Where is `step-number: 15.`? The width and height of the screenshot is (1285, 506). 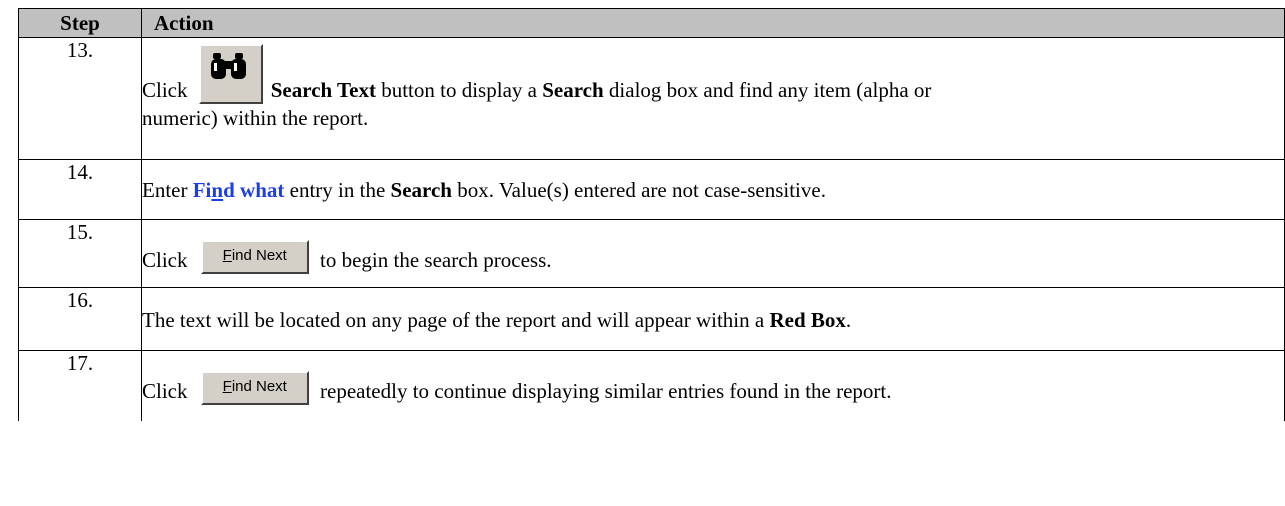
step-number: 15. is located at coordinates (80, 253).